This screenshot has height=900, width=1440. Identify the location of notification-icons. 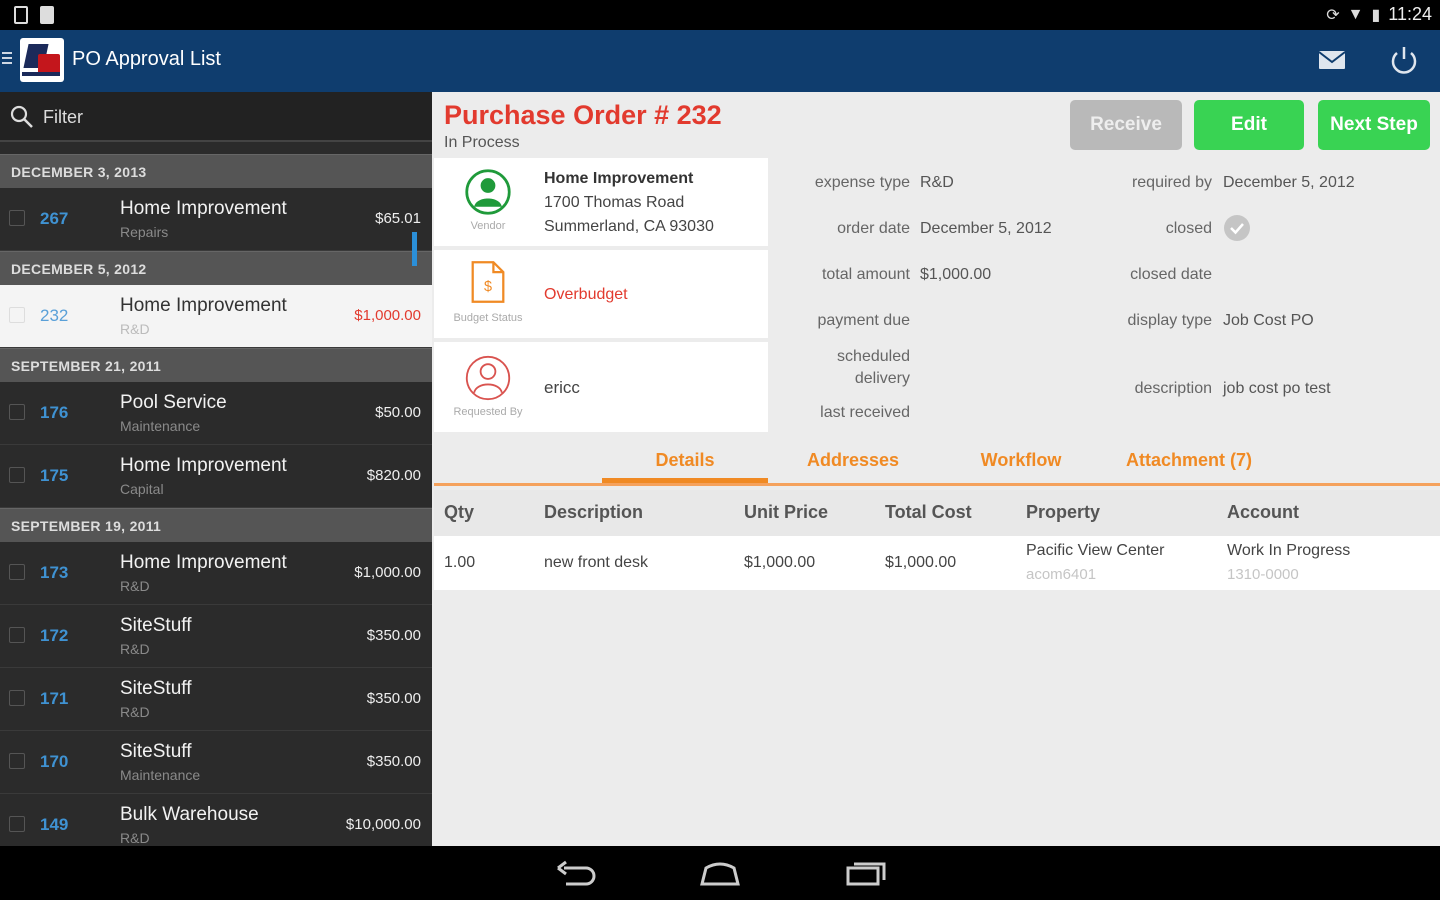
(34, 15).